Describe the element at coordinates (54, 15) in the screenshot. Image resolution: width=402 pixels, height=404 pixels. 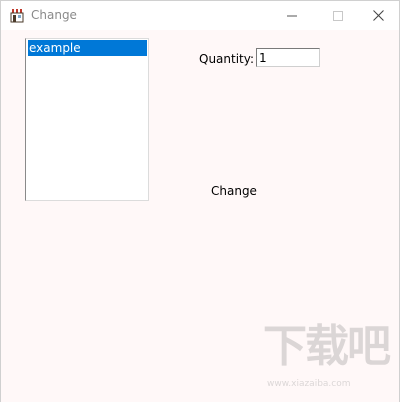
I see `window-title: Change` at that location.